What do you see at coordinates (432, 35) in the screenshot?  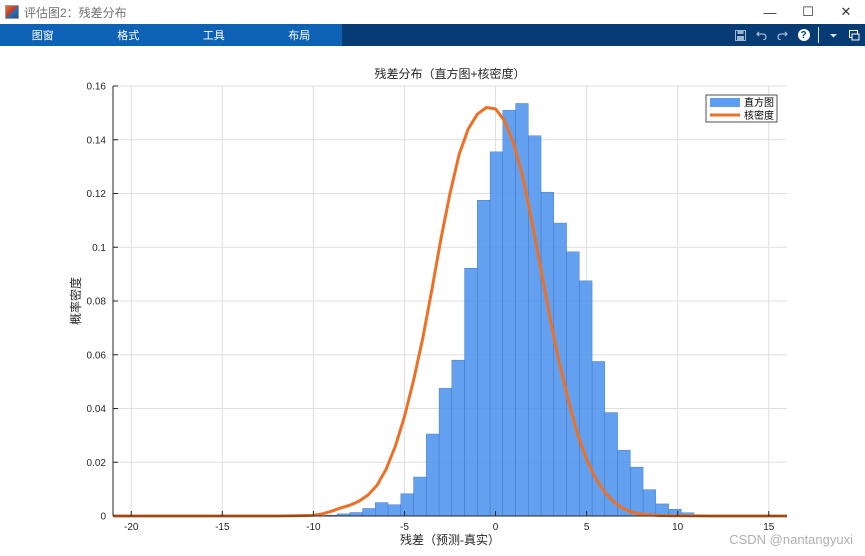 I see `figure-toolstrip: 图窗 格式 工具 布局 ?` at bounding box center [432, 35].